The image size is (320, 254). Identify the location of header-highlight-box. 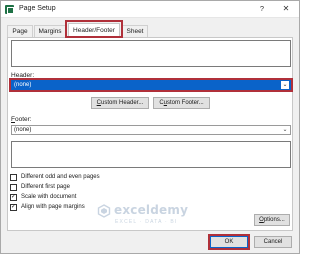
(151, 85).